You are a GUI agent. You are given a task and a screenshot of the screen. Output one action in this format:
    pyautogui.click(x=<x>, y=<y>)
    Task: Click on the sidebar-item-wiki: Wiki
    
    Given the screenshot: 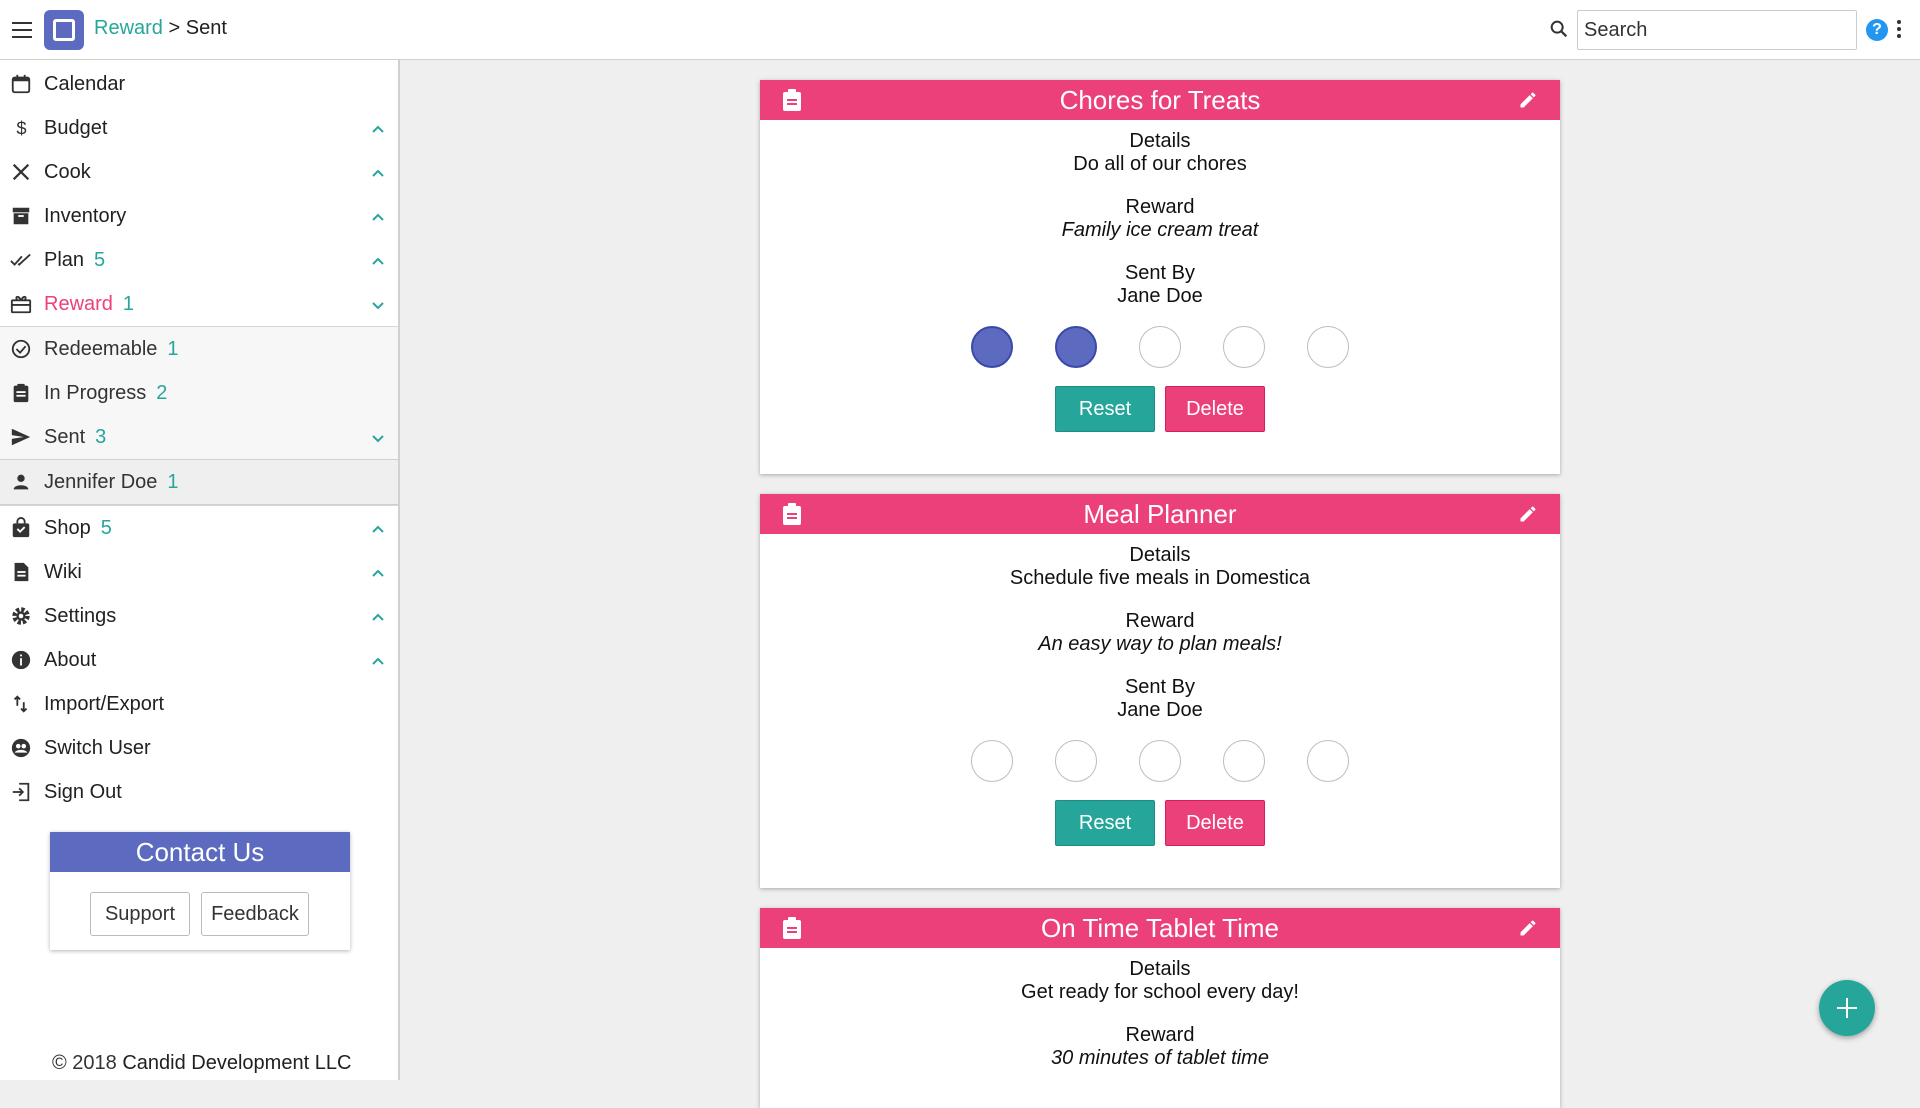 What is the action you would take?
    pyautogui.click(x=199, y=572)
    